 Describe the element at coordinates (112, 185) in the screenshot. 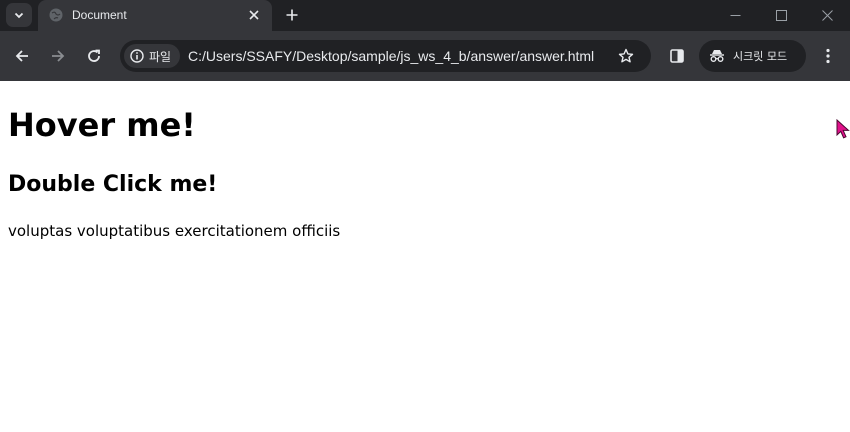

I see `double-click-heading: Double Click me!` at that location.